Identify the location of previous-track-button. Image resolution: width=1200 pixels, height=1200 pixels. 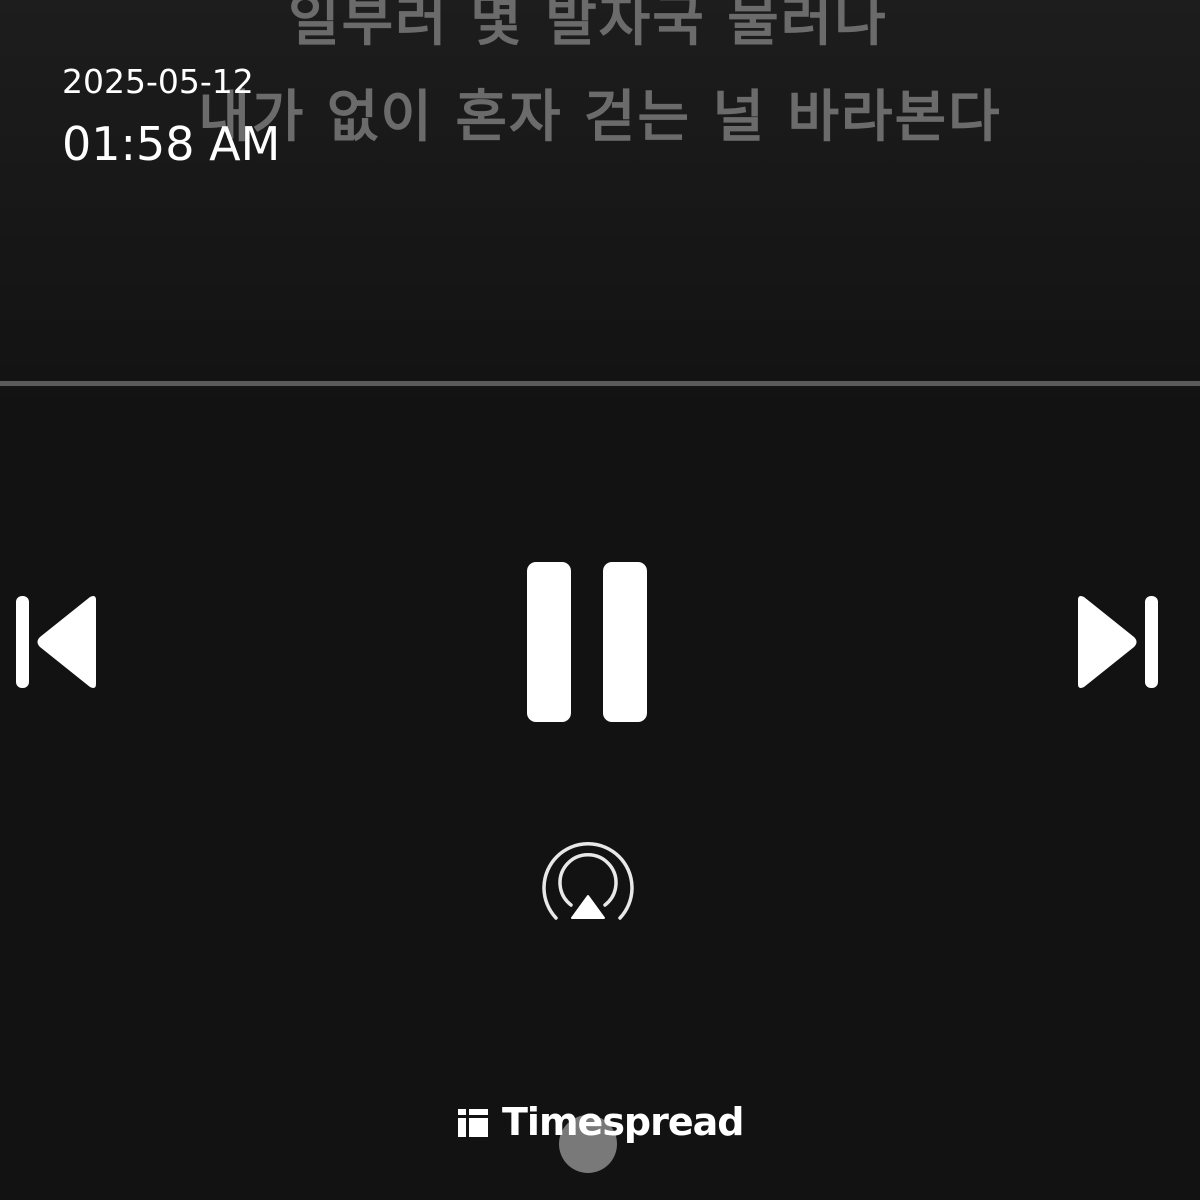
(58, 642).